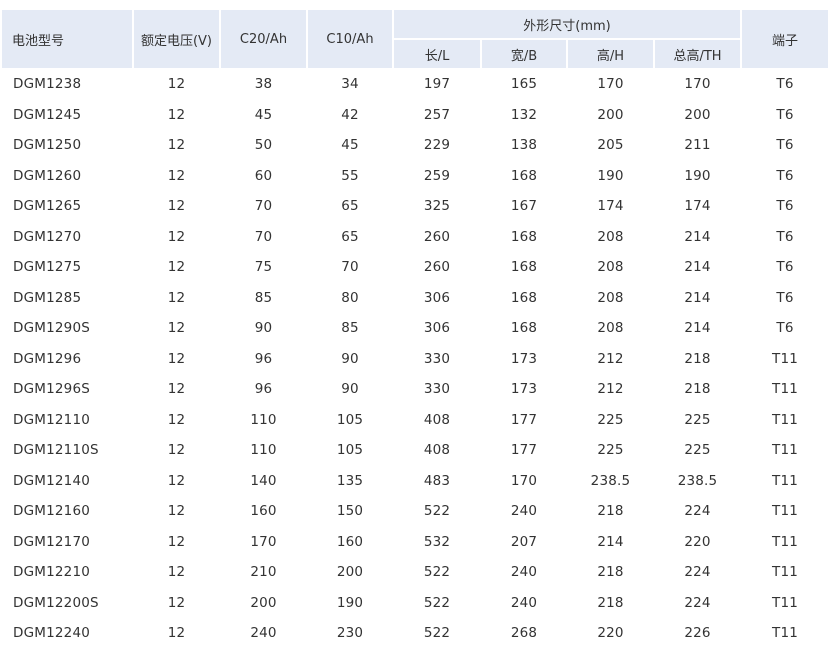  Describe the element at coordinates (697, 145) in the screenshot. I see `cell-total-height: 211` at that location.